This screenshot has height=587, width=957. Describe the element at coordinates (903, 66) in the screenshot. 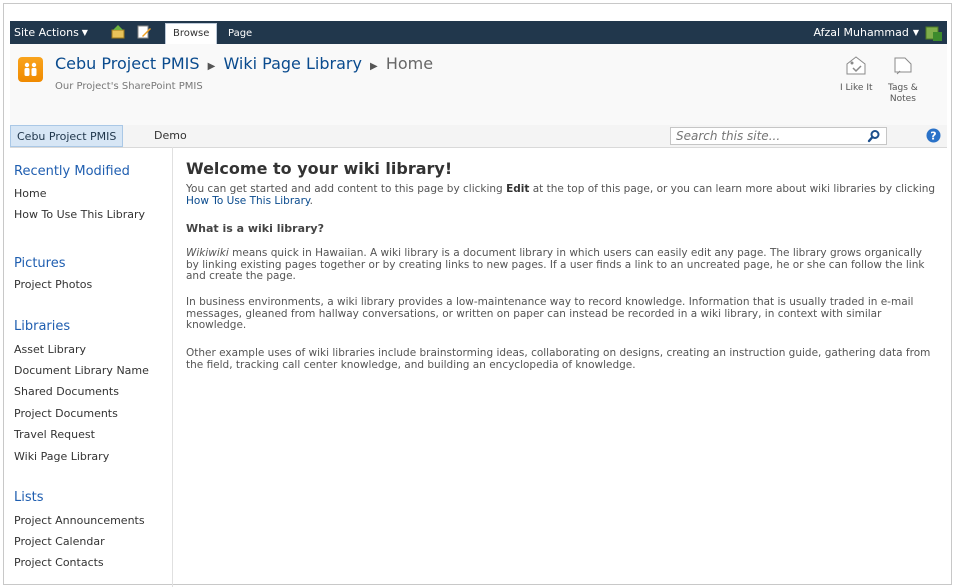

I see `tags-notes-icon` at that location.